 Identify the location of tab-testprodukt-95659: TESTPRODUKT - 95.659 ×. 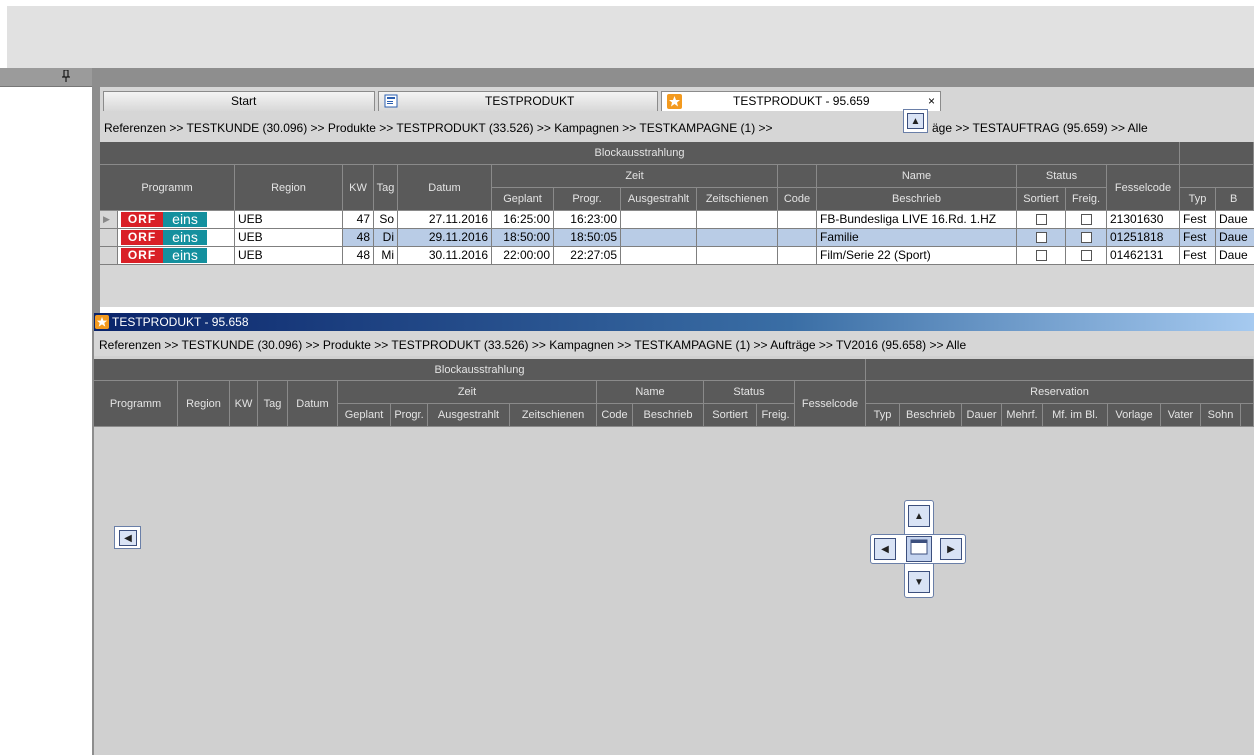
(801, 101).